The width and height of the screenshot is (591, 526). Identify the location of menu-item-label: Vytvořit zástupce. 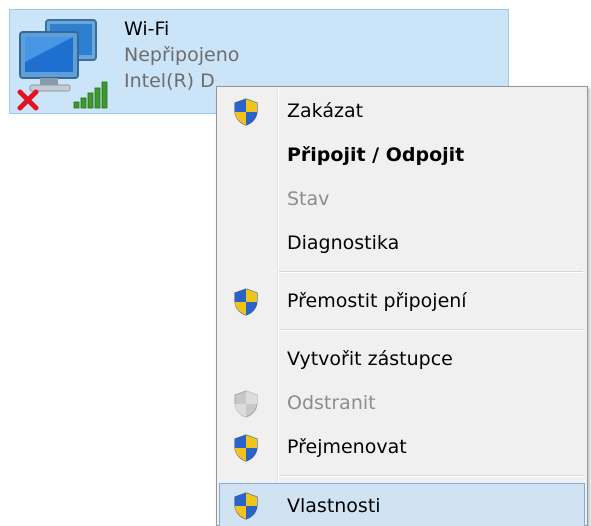
(370, 359).